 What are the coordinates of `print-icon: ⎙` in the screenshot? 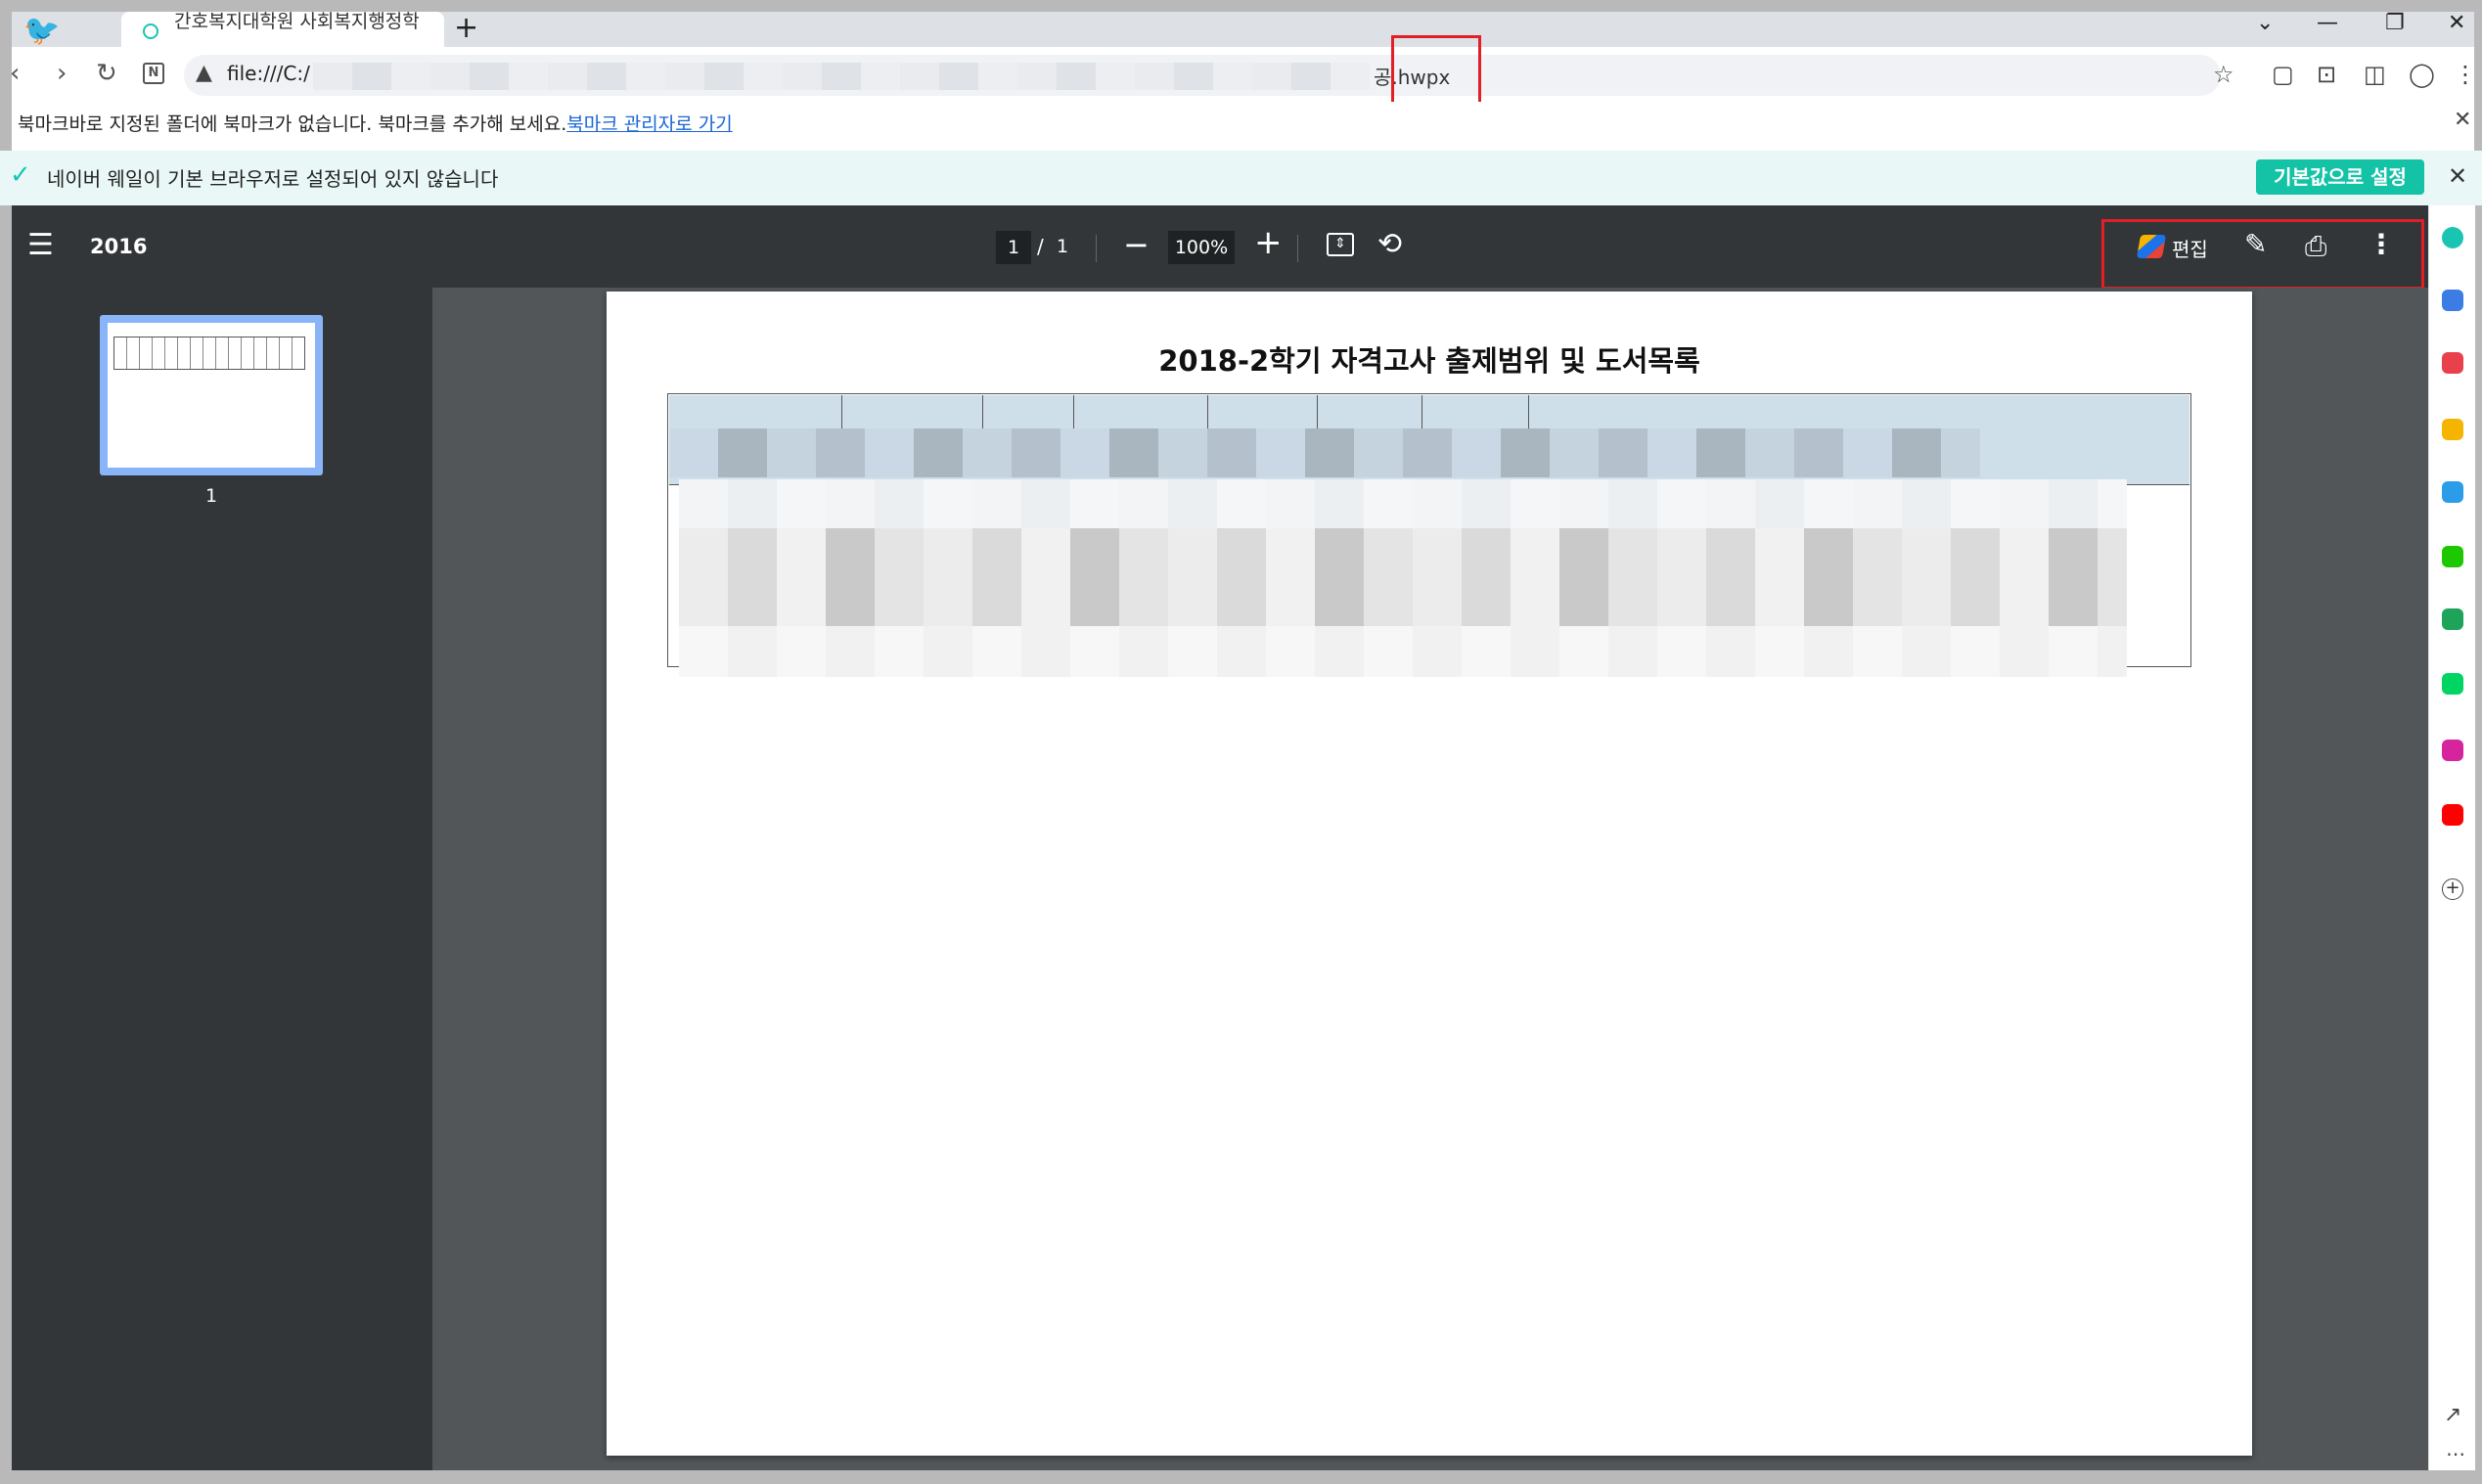 It's located at (2315, 246).